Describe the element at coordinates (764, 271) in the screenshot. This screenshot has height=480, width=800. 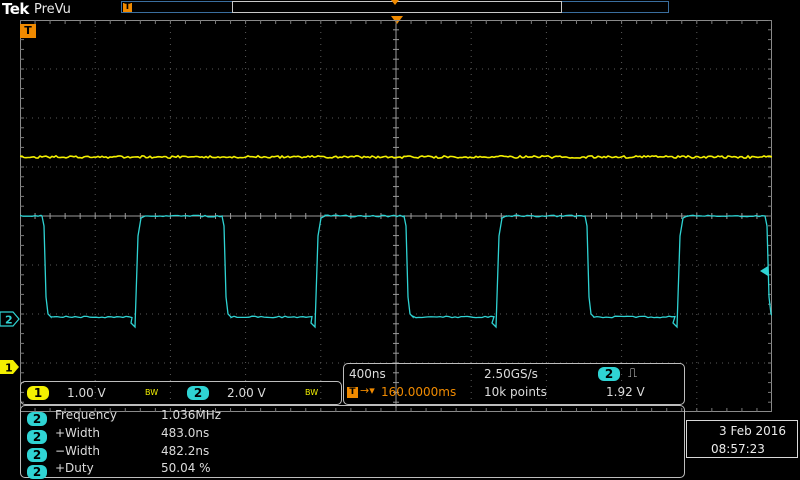
I see `trigger-level-arrow-icon` at that location.